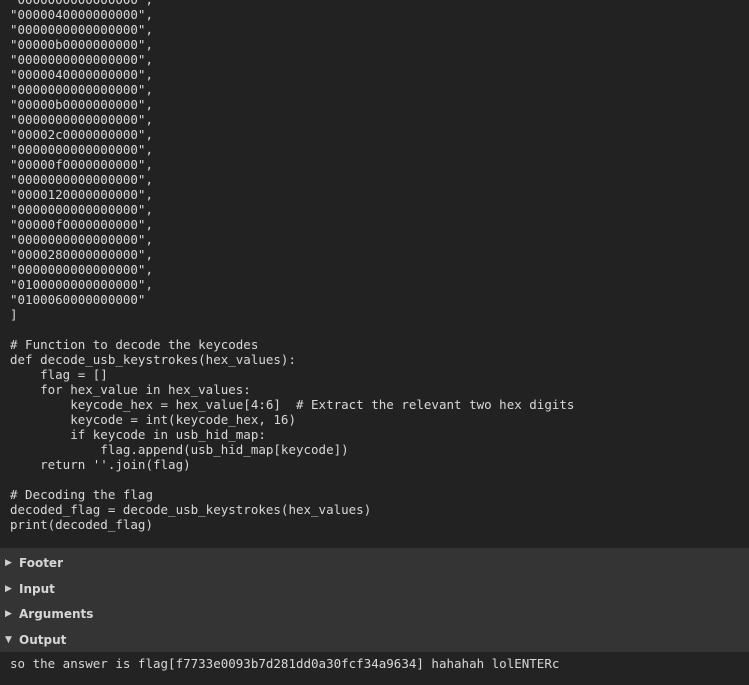 The height and width of the screenshot is (685, 749). I want to click on section-footer-header: ▶ Footer, so click(374, 562).